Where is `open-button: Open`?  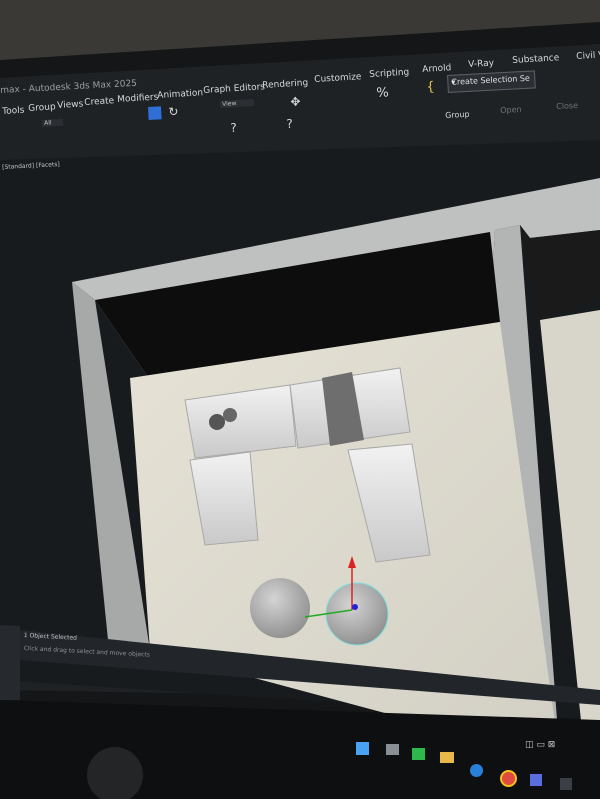 open-button: Open is located at coordinates (511, 110).